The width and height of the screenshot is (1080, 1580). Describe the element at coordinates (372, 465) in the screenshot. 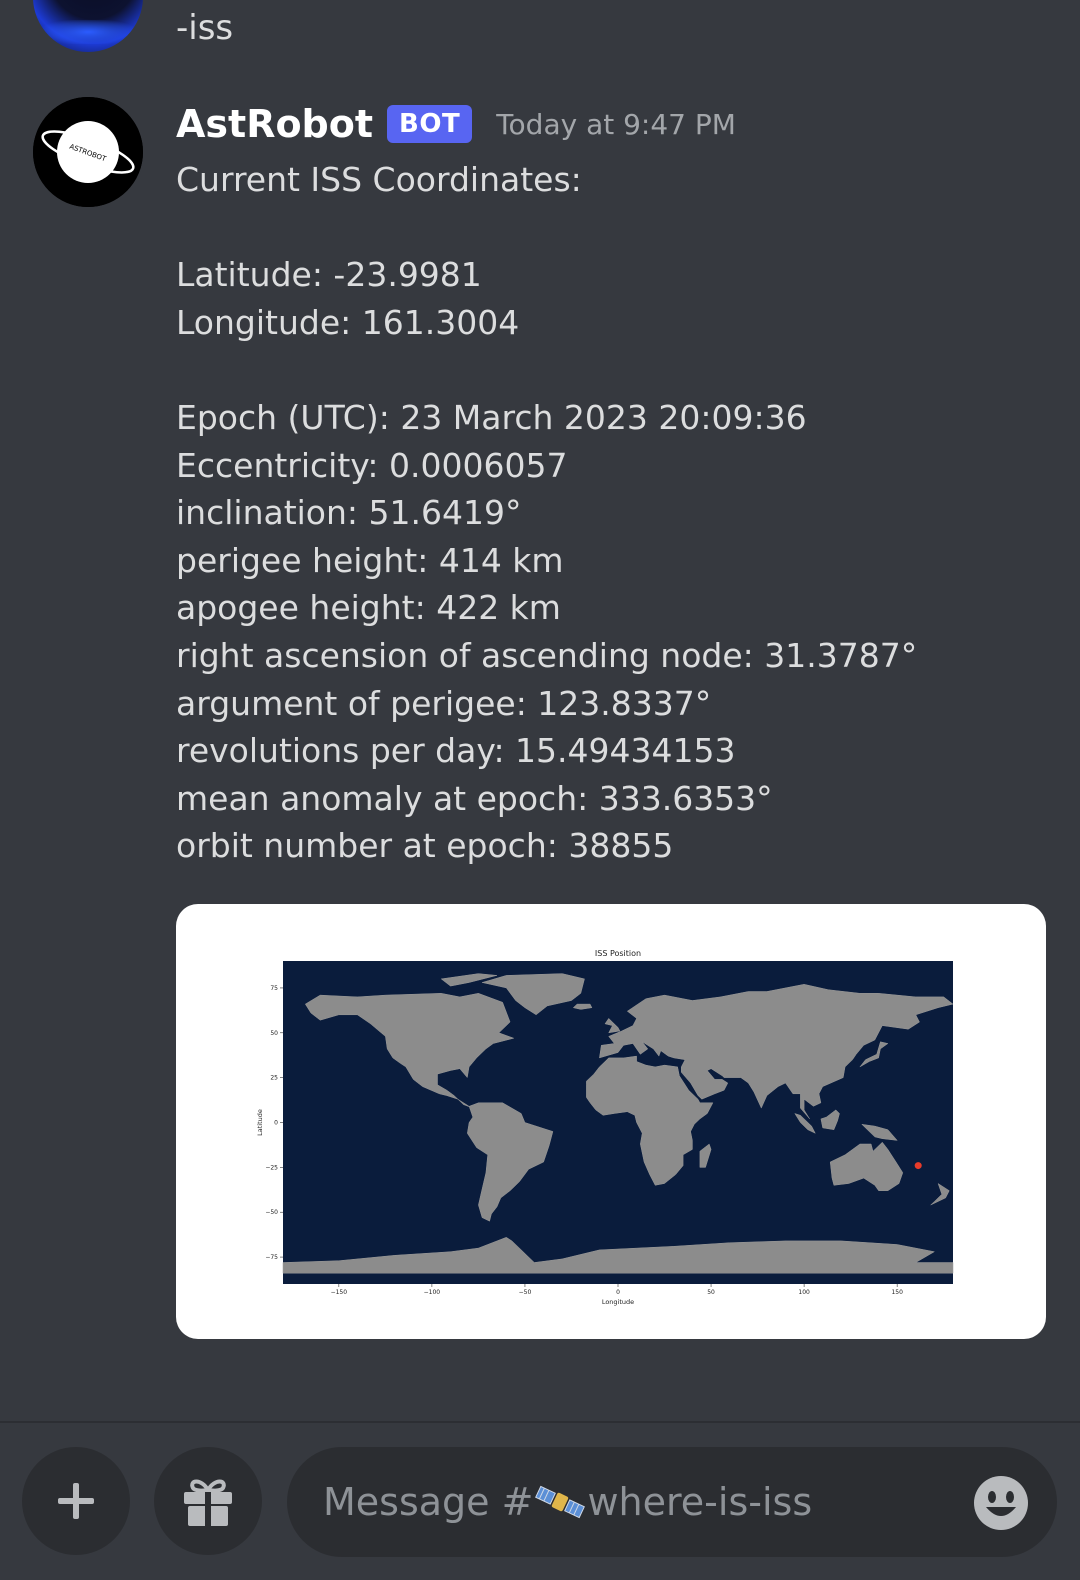

I see `message-line: Eccentricity: 0.0006057` at that location.